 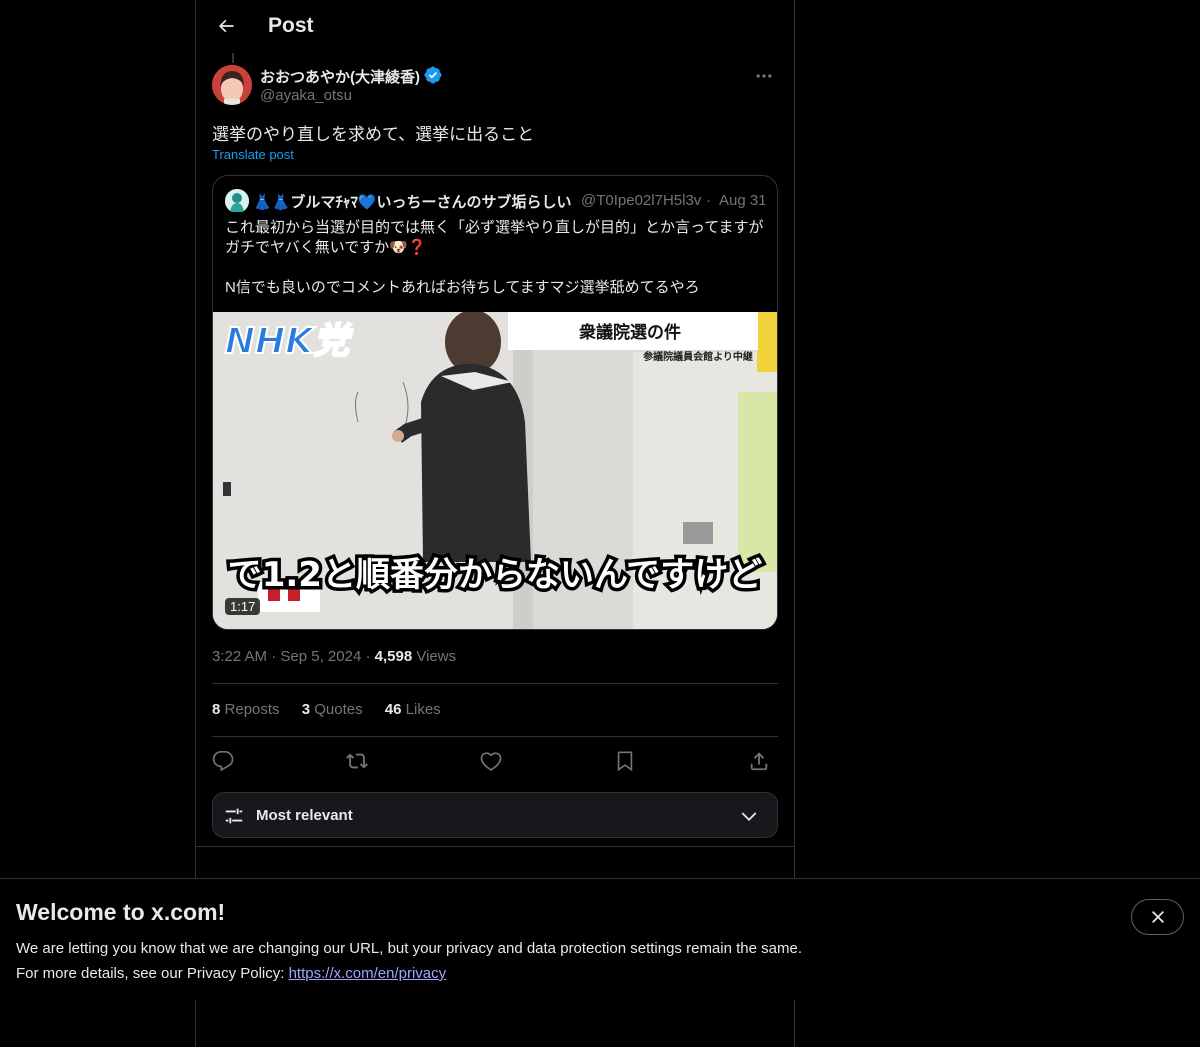 What do you see at coordinates (233, 58) in the screenshot?
I see `thread-line` at bounding box center [233, 58].